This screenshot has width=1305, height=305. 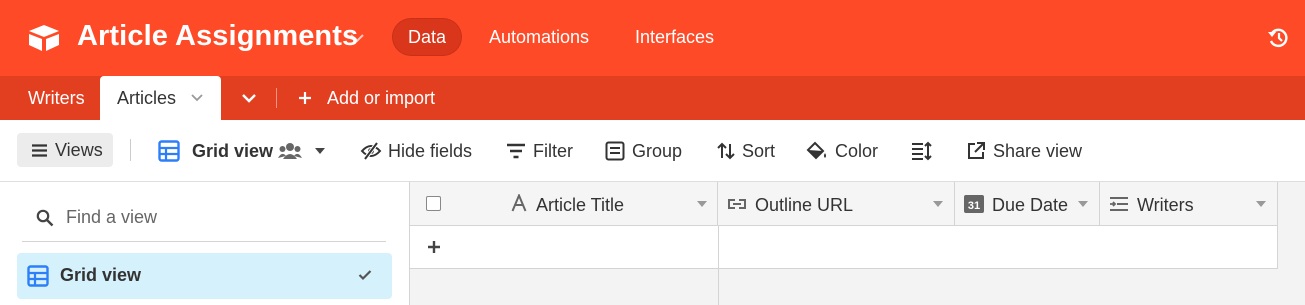 I want to click on tab-articles: Articles, so click(x=160, y=98).